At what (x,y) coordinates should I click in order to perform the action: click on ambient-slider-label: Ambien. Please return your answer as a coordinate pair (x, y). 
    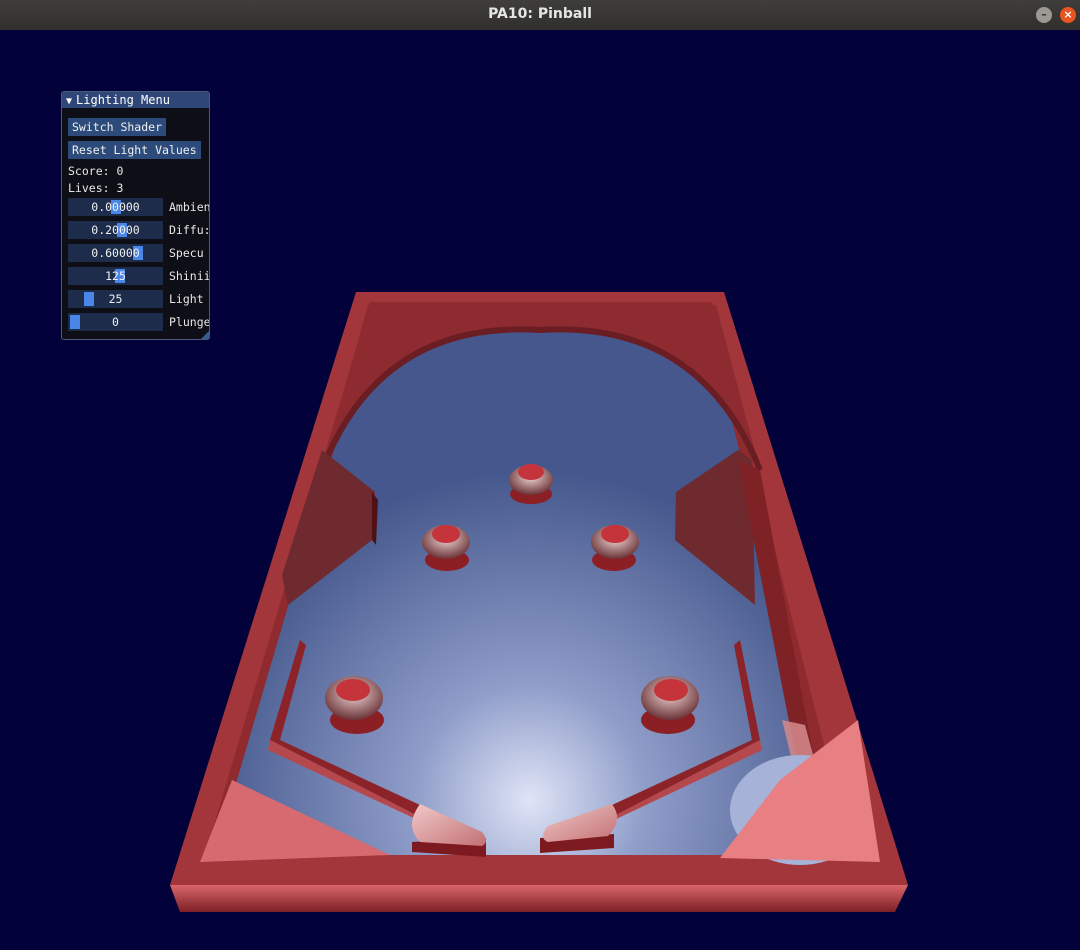
    Looking at the image, I should click on (189, 207).